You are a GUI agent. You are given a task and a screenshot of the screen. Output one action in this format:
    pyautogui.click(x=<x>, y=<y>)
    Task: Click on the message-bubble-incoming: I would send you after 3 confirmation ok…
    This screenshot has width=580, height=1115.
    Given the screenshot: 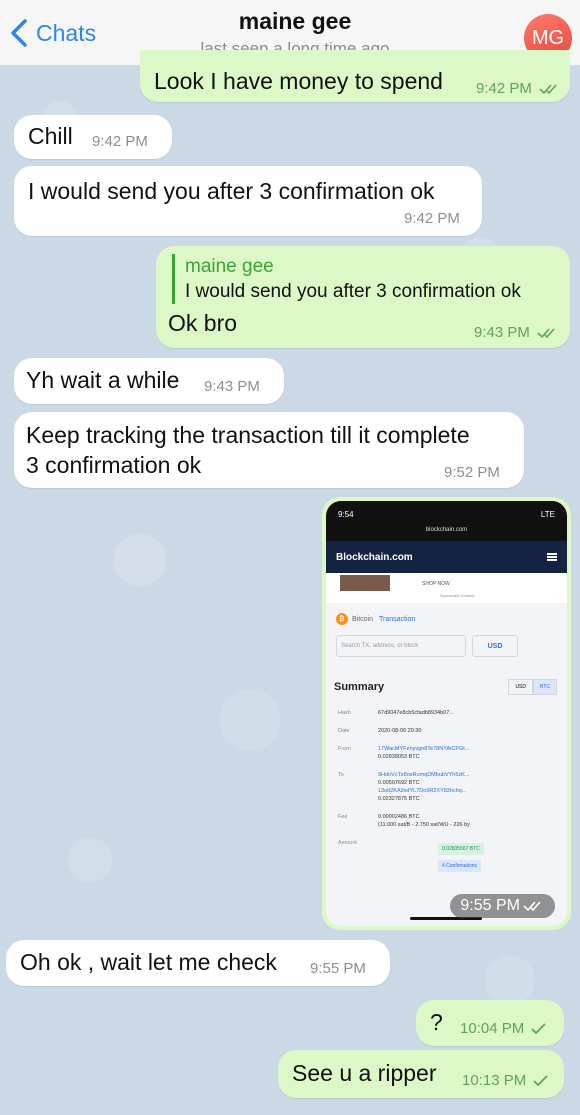 What is the action you would take?
    pyautogui.click(x=248, y=201)
    